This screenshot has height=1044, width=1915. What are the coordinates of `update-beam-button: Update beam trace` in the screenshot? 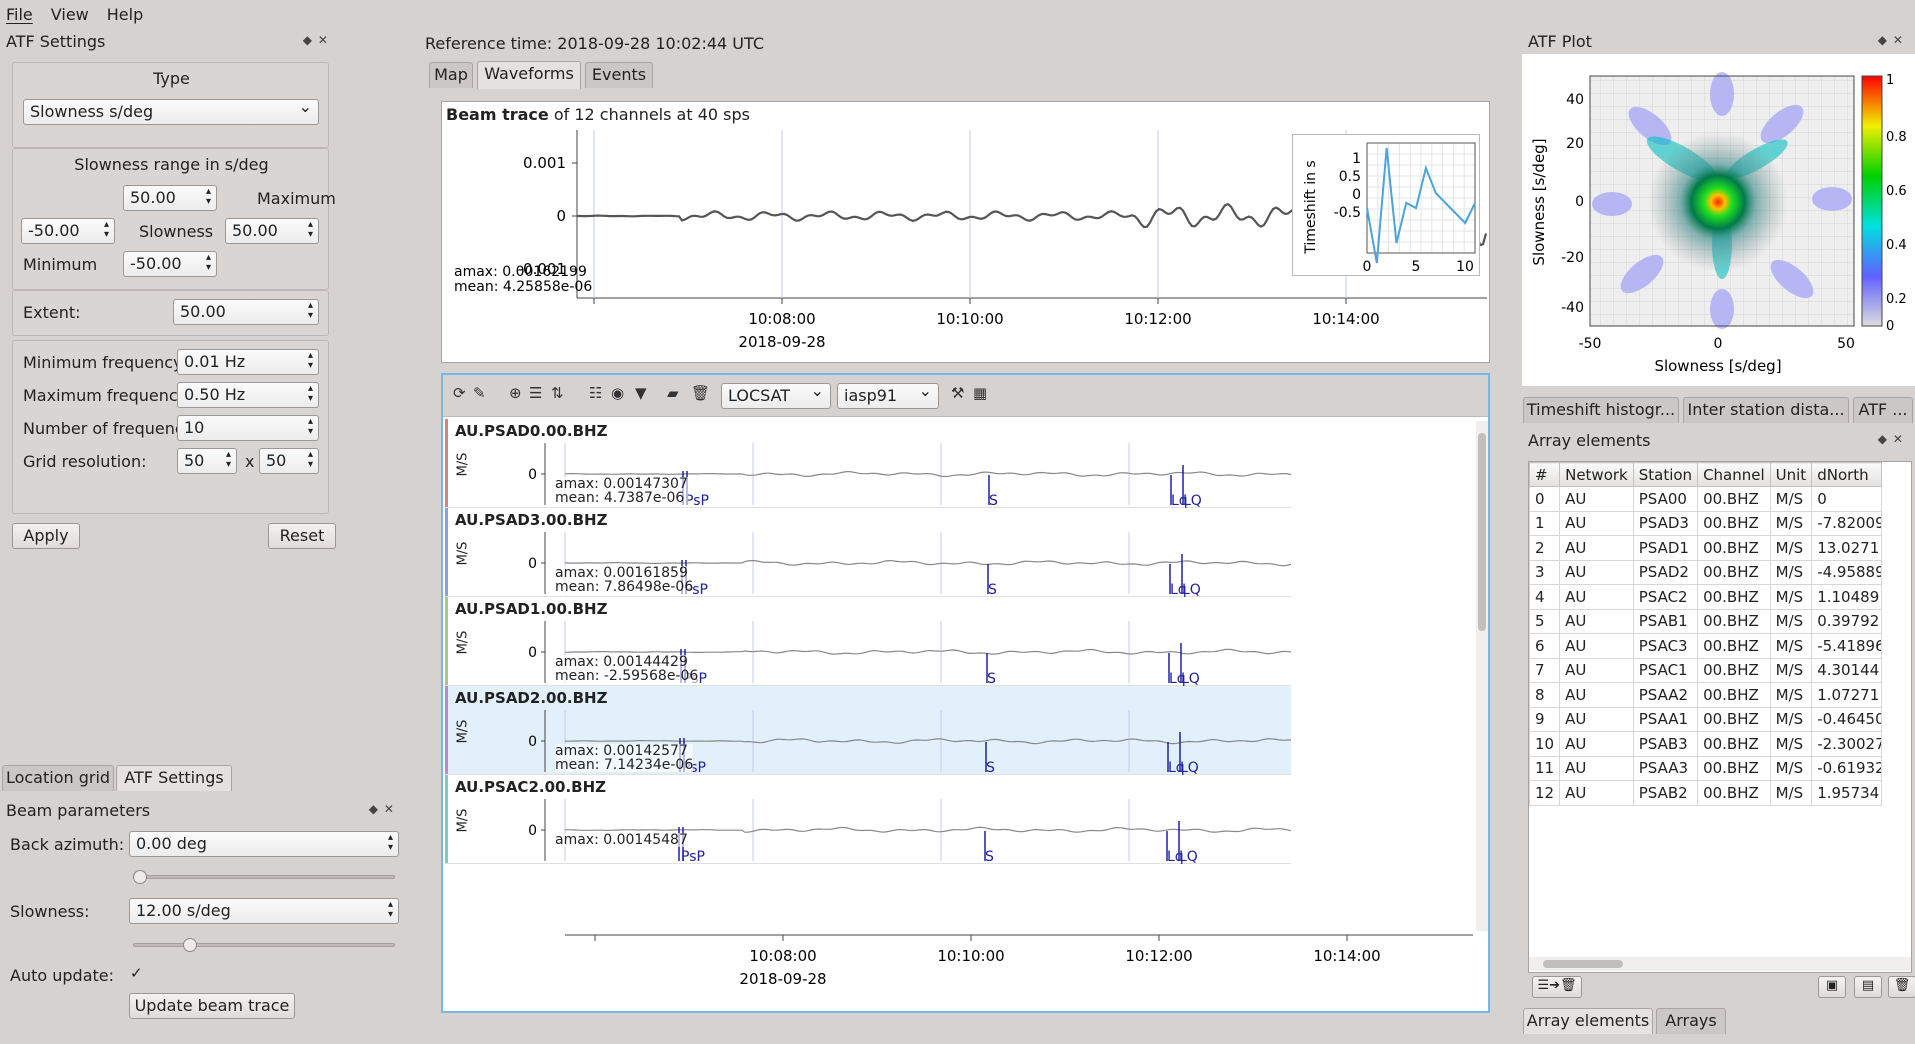 It's located at (212, 1006).